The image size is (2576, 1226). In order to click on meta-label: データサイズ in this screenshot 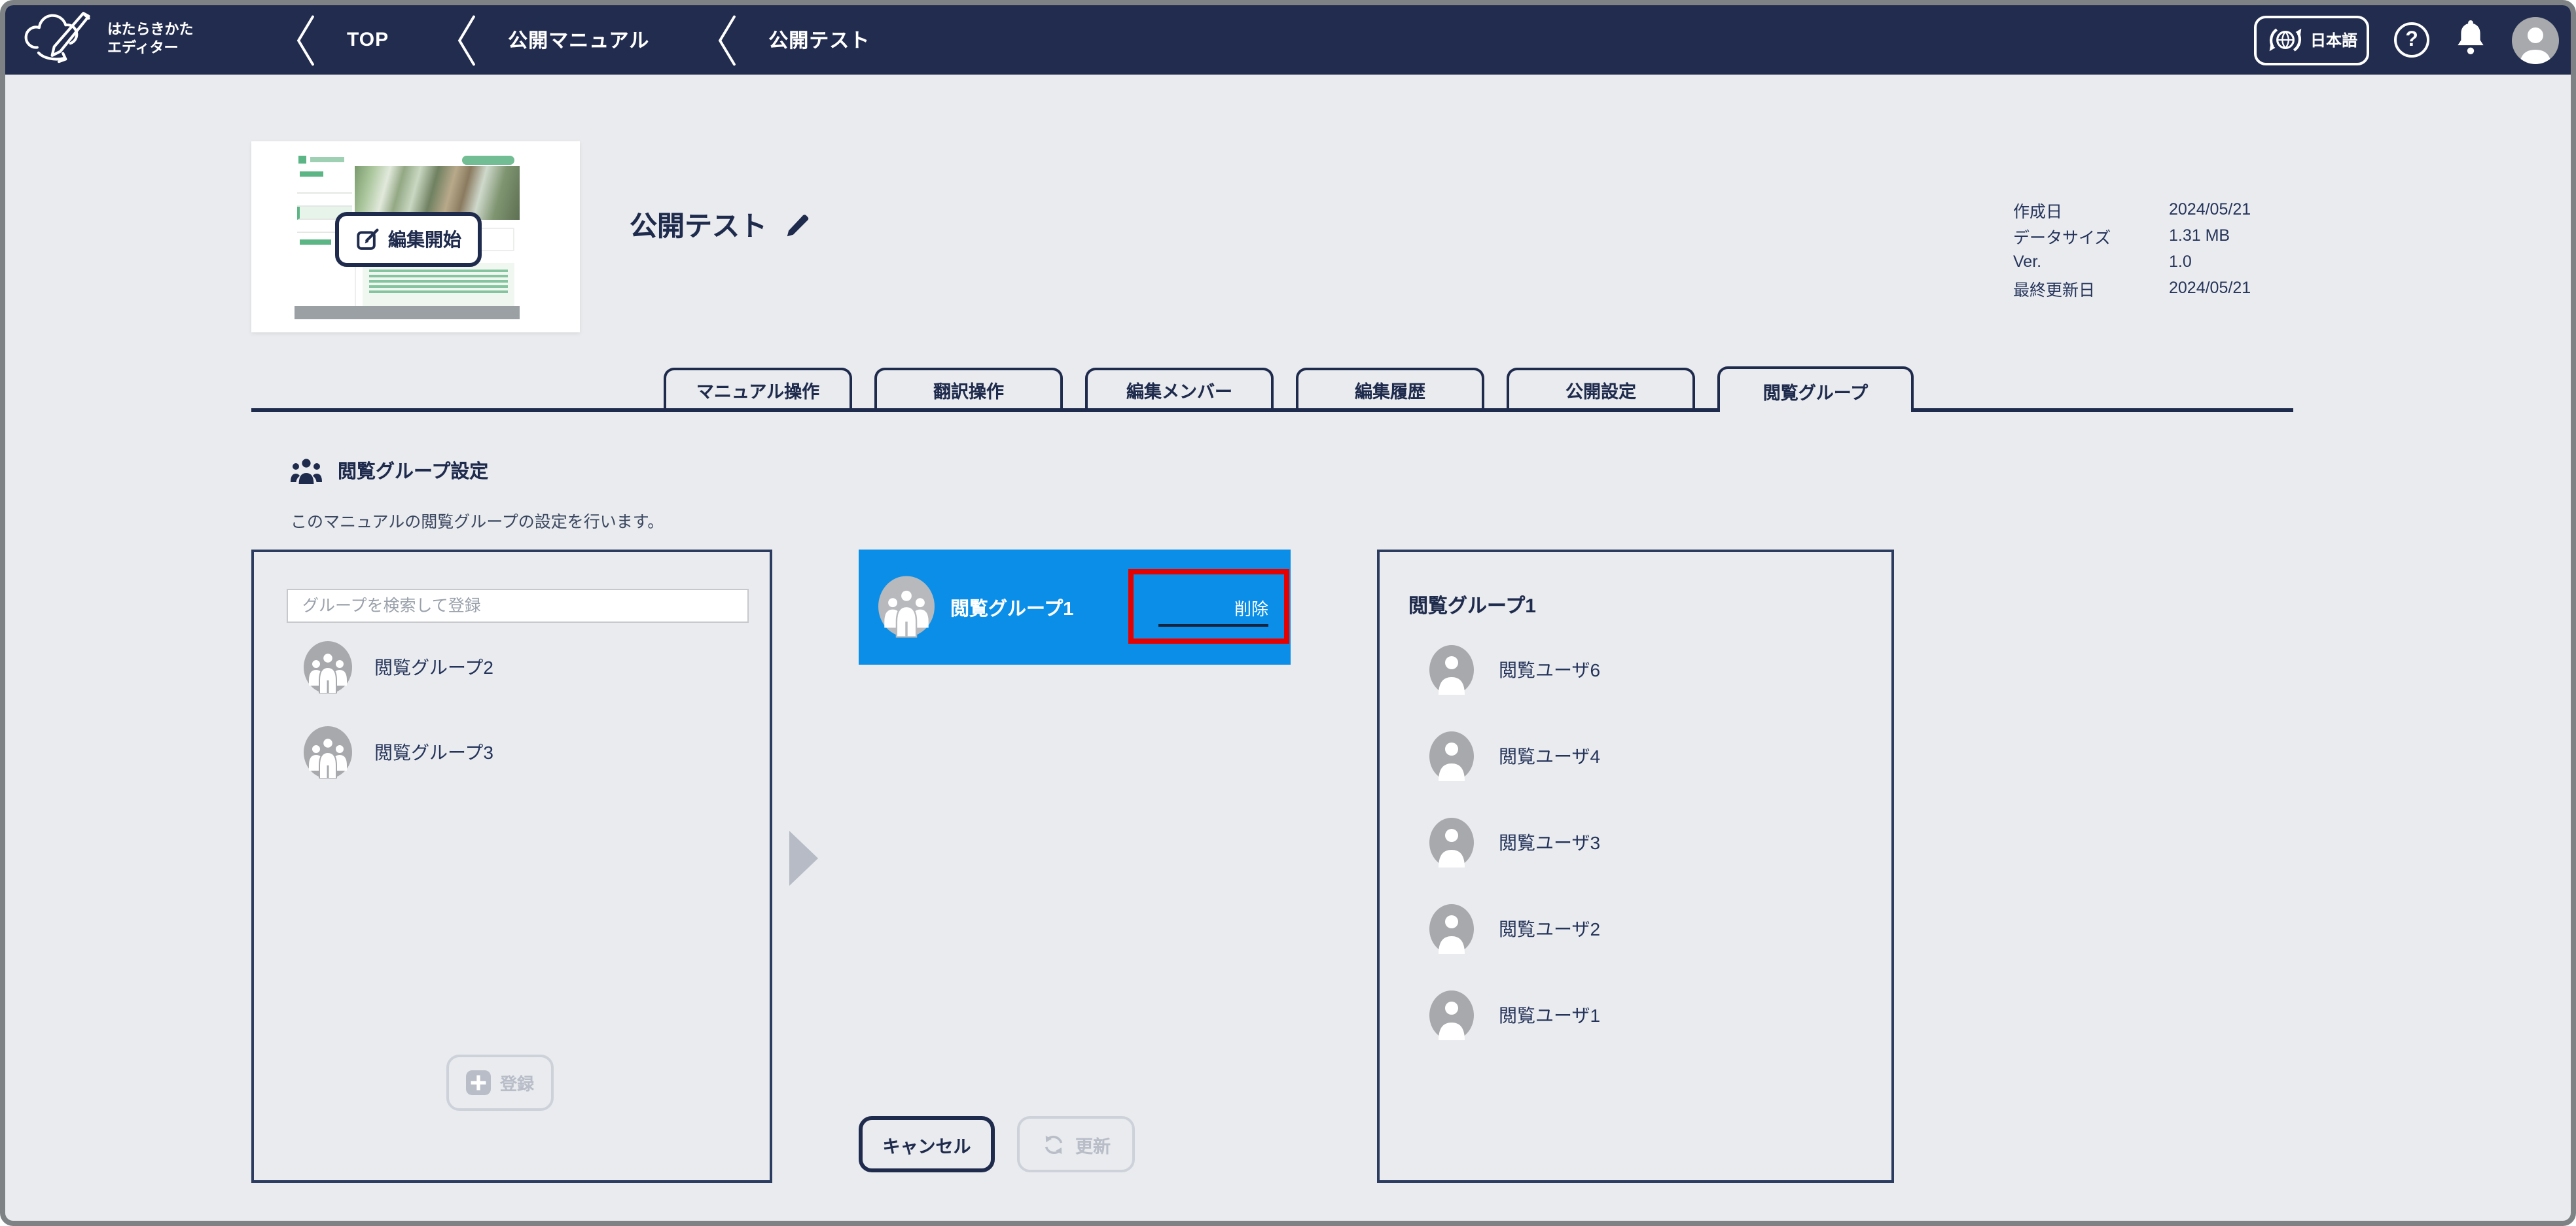, I will do `click(2062, 237)`.